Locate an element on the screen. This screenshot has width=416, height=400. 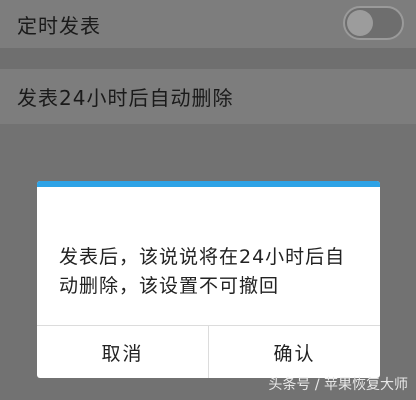
dialog-accent-bar is located at coordinates (208, 184).